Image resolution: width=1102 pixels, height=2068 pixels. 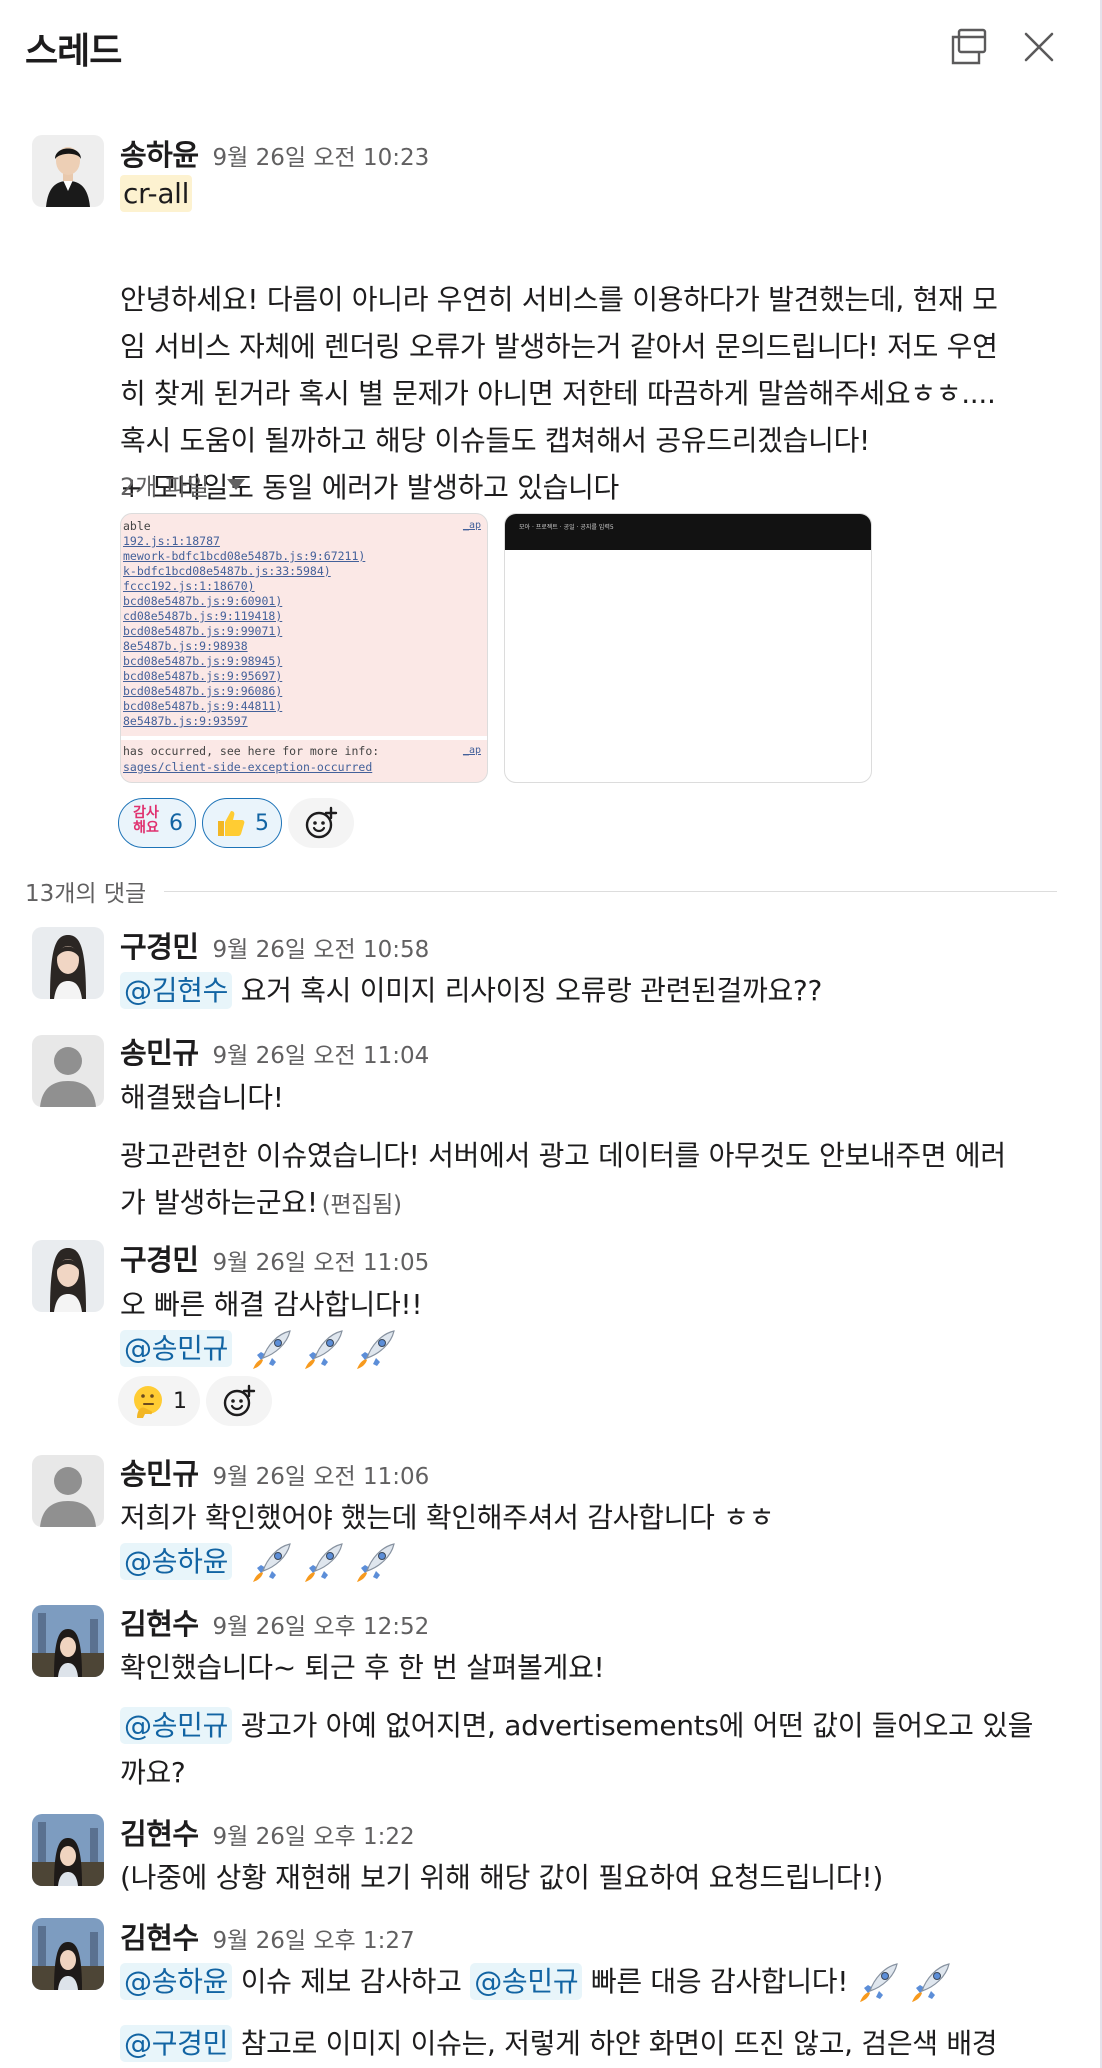 I want to click on message-line: @김현수 요거 혹시 이미지 리사이징 오류랑 관련된걸까요??, so click(x=471, y=989).